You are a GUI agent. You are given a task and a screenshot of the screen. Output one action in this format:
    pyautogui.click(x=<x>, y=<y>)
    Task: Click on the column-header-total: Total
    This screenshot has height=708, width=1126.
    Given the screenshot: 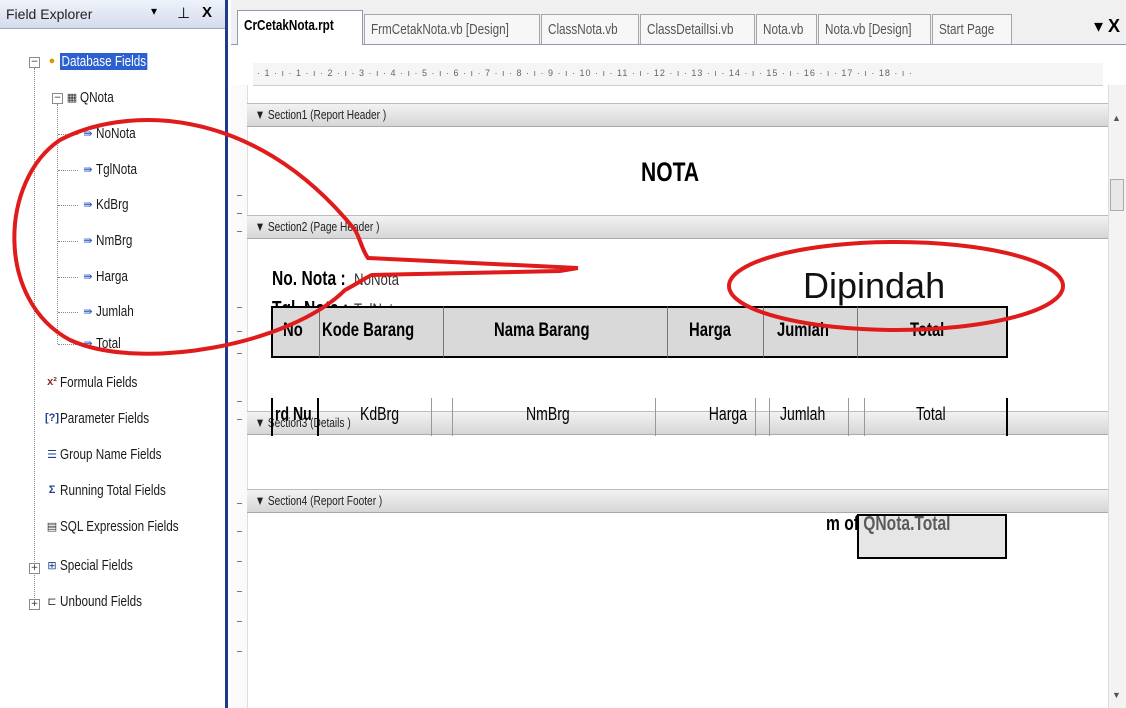 What is the action you would take?
    pyautogui.click(x=932, y=332)
    